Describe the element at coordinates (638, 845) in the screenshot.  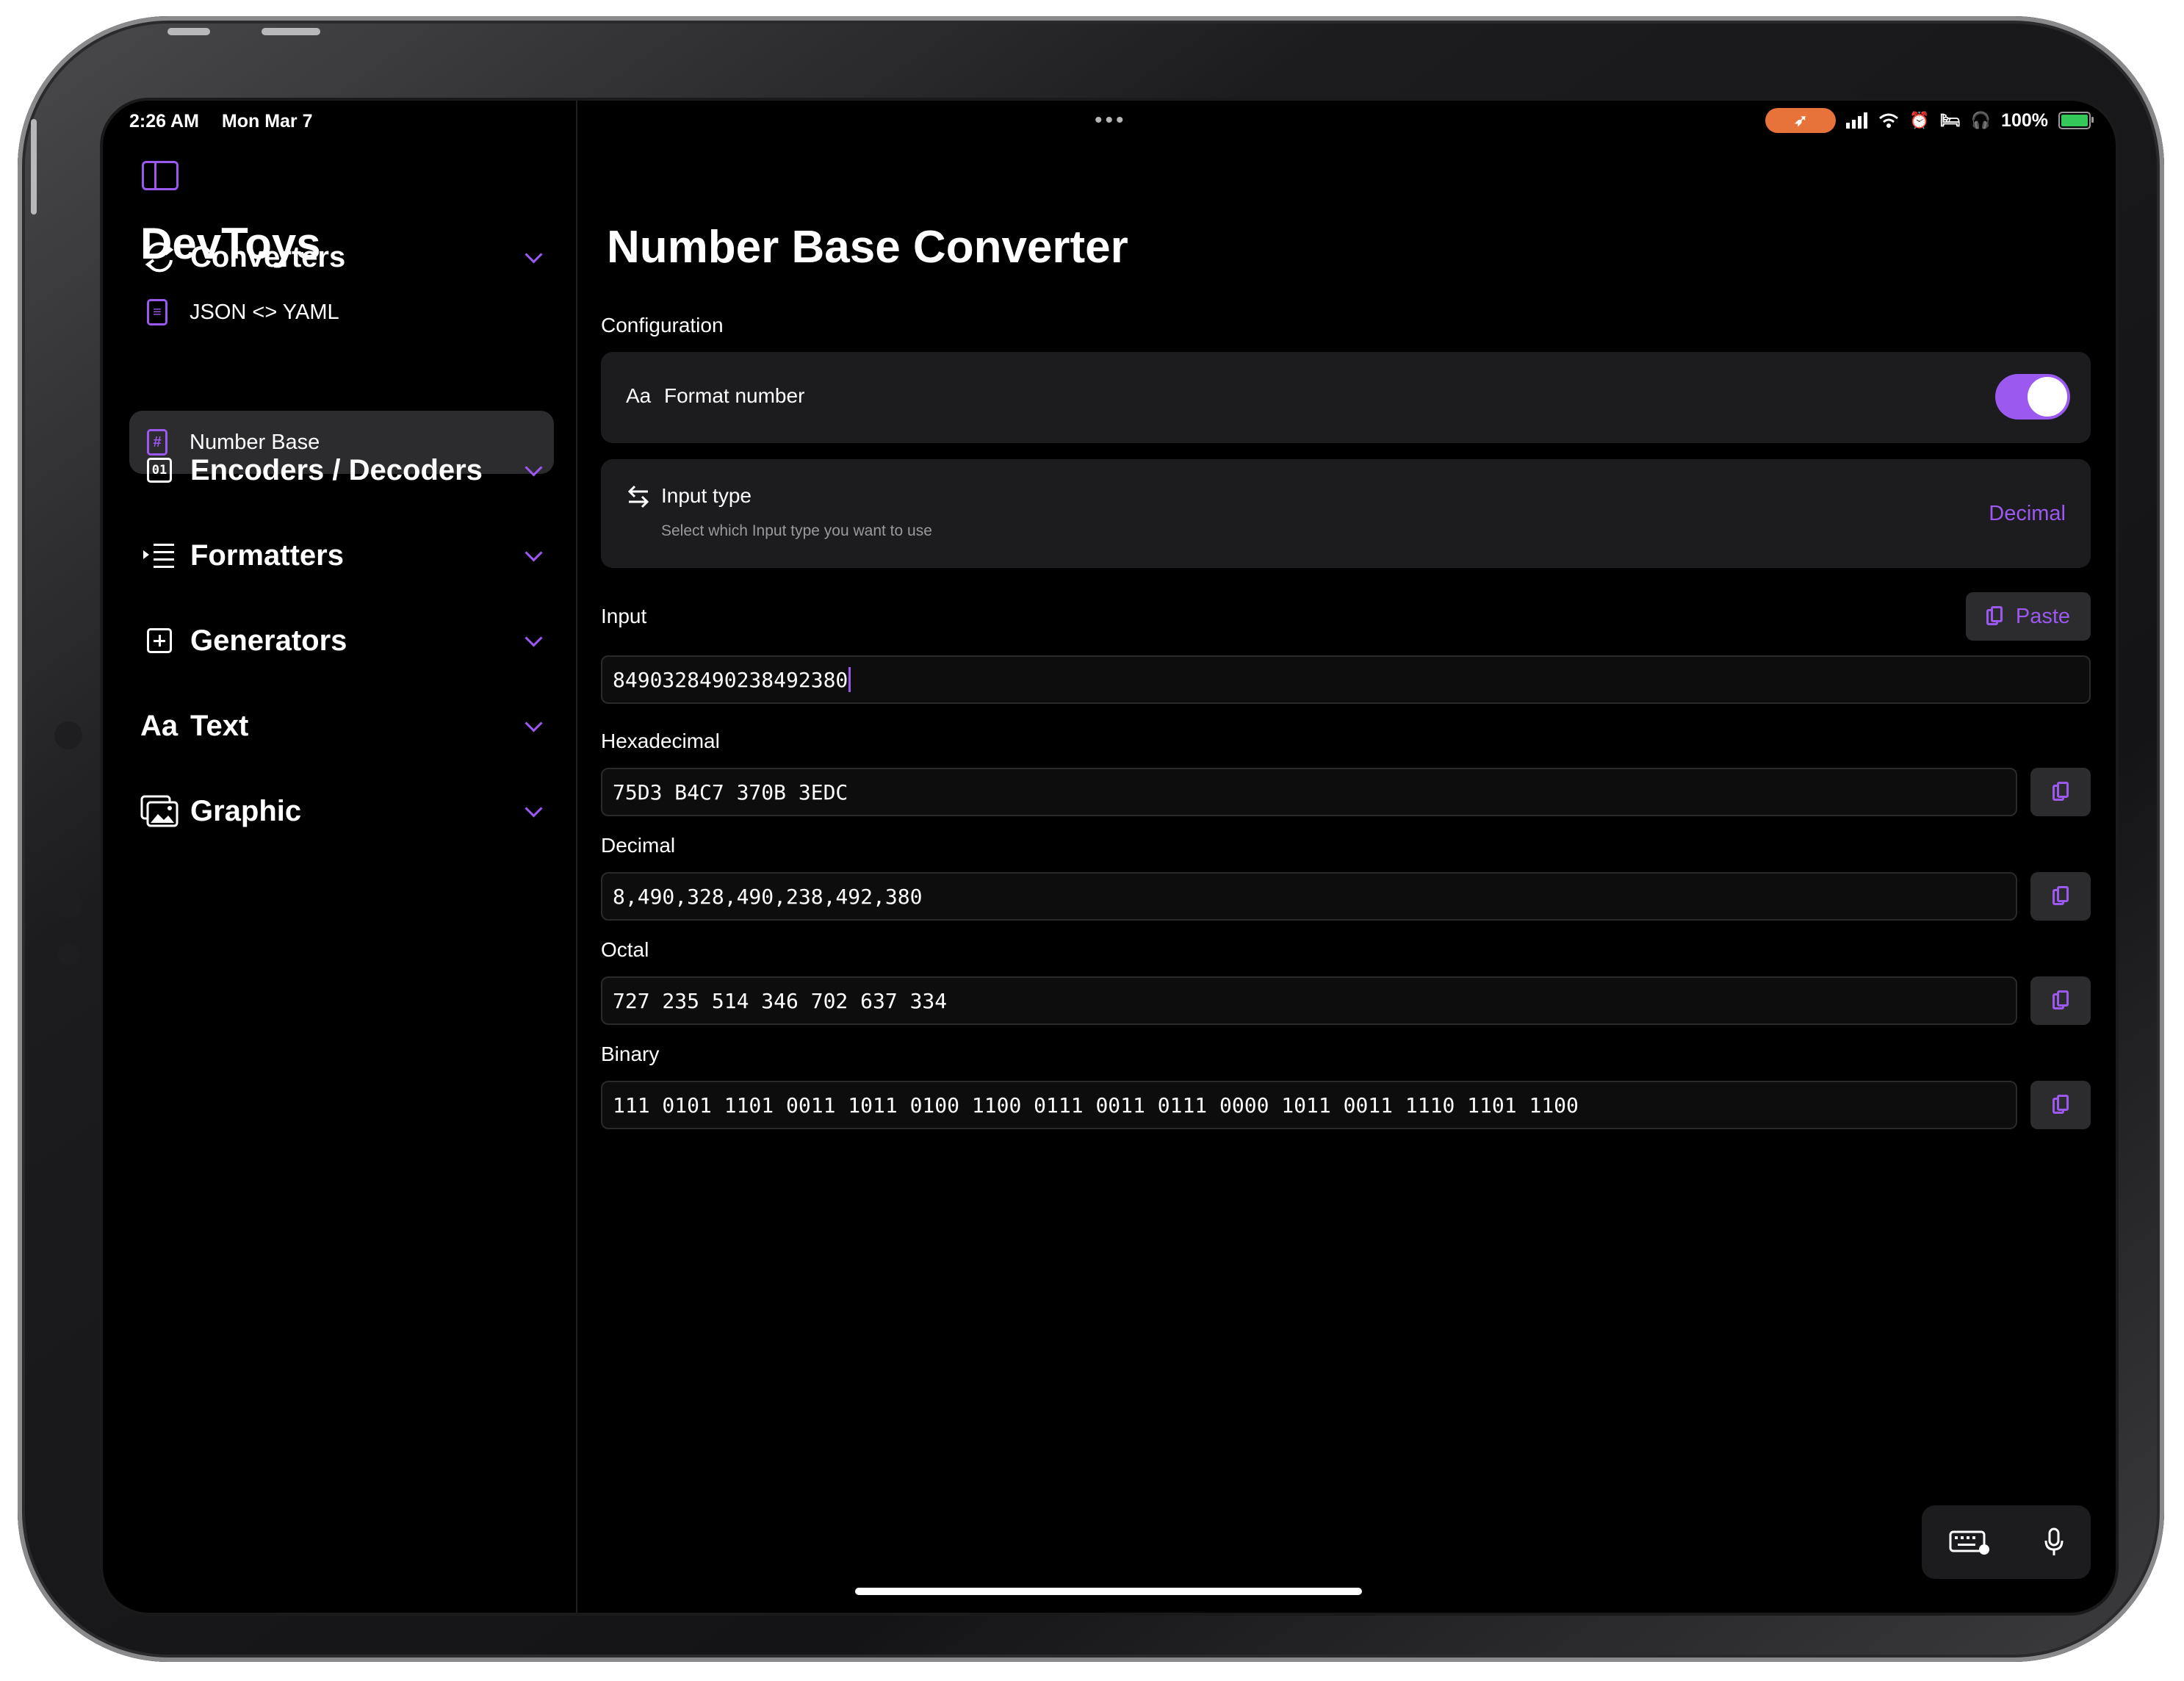
I see `decimal-label: Decimal` at that location.